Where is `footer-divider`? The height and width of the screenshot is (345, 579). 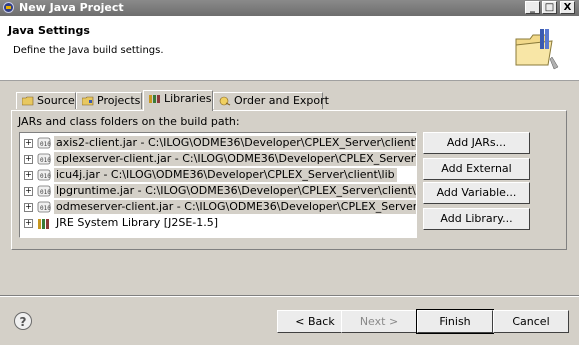 footer-divider is located at coordinates (289, 296).